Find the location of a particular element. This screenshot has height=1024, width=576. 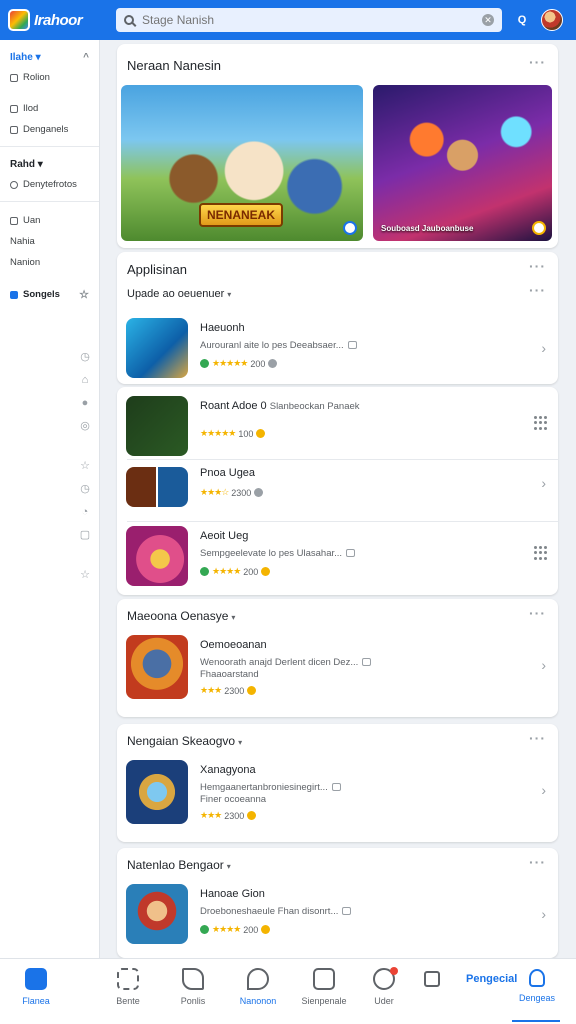

nav-label: Nanonon is located at coordinates (258, 1001).